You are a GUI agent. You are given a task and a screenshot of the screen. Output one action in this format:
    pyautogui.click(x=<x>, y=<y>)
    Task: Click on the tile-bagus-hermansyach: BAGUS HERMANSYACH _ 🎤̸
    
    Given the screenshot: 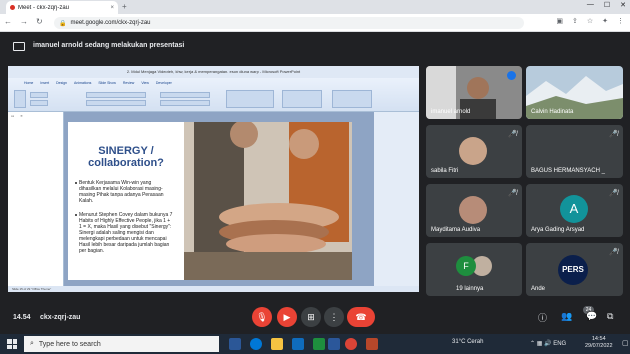 What is the action you would take?
    pyautogui.click(x=574, y=151)
    